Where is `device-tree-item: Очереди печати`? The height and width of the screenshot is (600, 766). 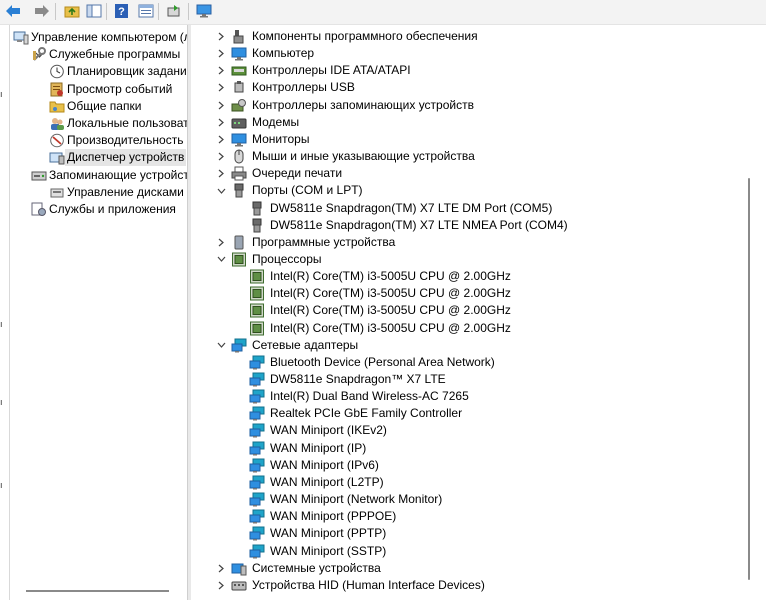 device-tree-item: Очереди печати is located at coordinates (468, 173).